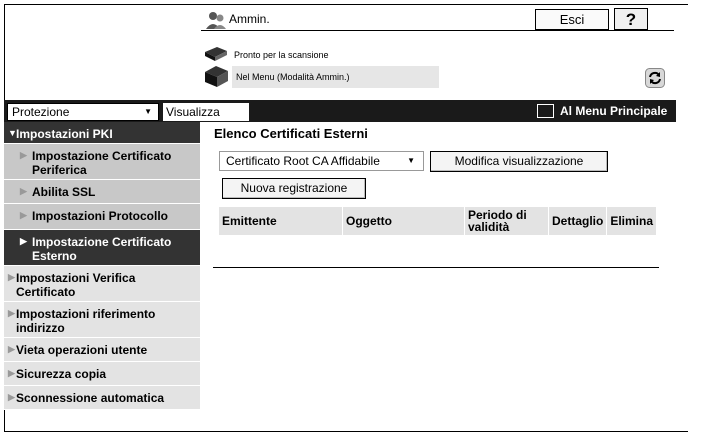  What do you see at coordinates (64, 134) in the screenshot?
I see `sidebar-item-label: Impostazioni PKI` at bounding box center [64, 134].